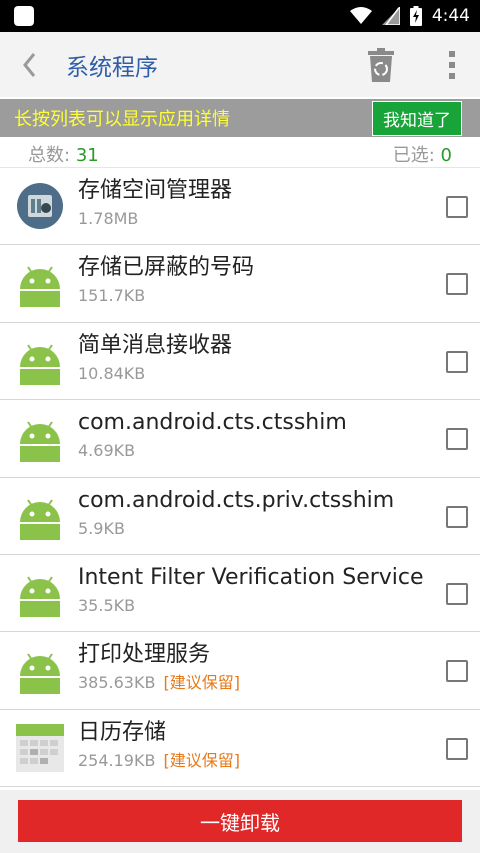  Describe the element at coordinates (112, 373) in the screenshot. I see `app-size: 10.84KB` at that location.